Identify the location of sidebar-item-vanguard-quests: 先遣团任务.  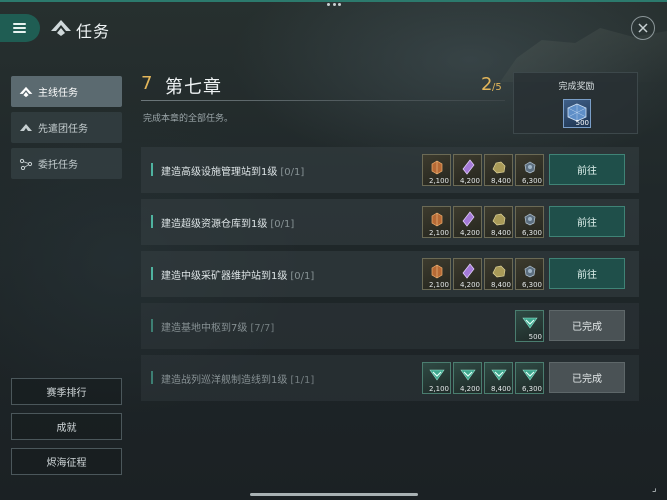
(66, 127).